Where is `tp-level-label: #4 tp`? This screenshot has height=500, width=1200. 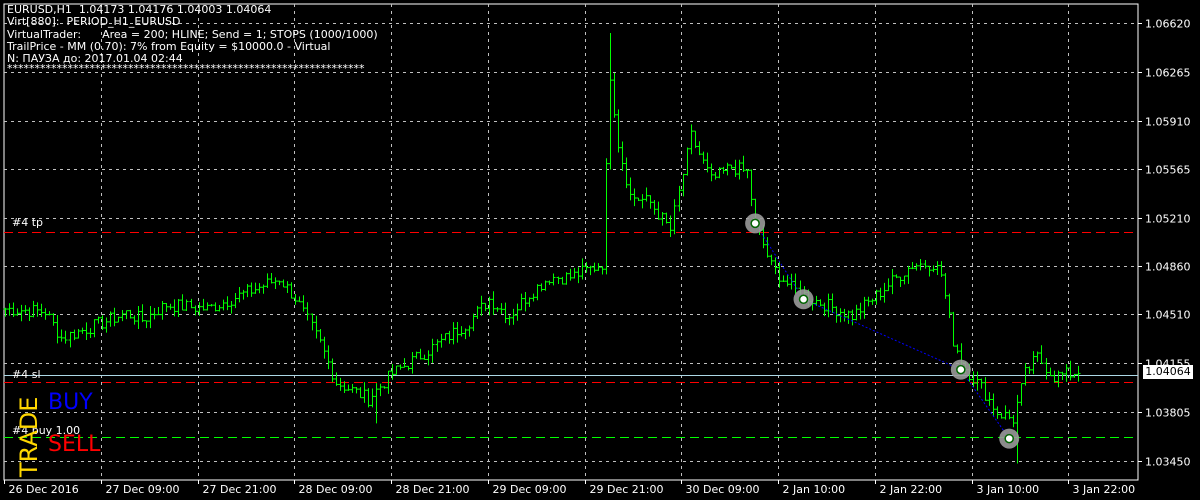
tp-level-label: #4 tp is located at coordinates (28, 222).